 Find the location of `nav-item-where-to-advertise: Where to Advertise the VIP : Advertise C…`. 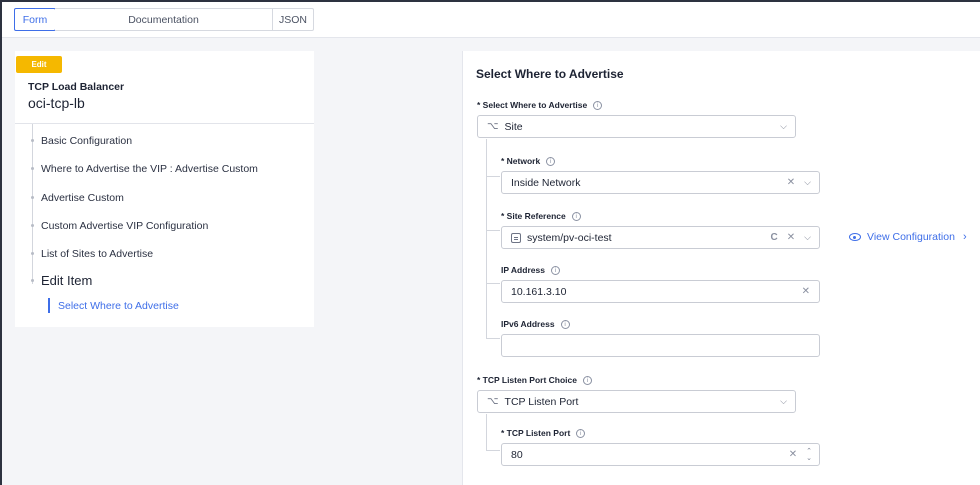

nav-item-where-to-advertise: Where to Advertise the VIP : Advertise C… is located at coordinates (149, 169).